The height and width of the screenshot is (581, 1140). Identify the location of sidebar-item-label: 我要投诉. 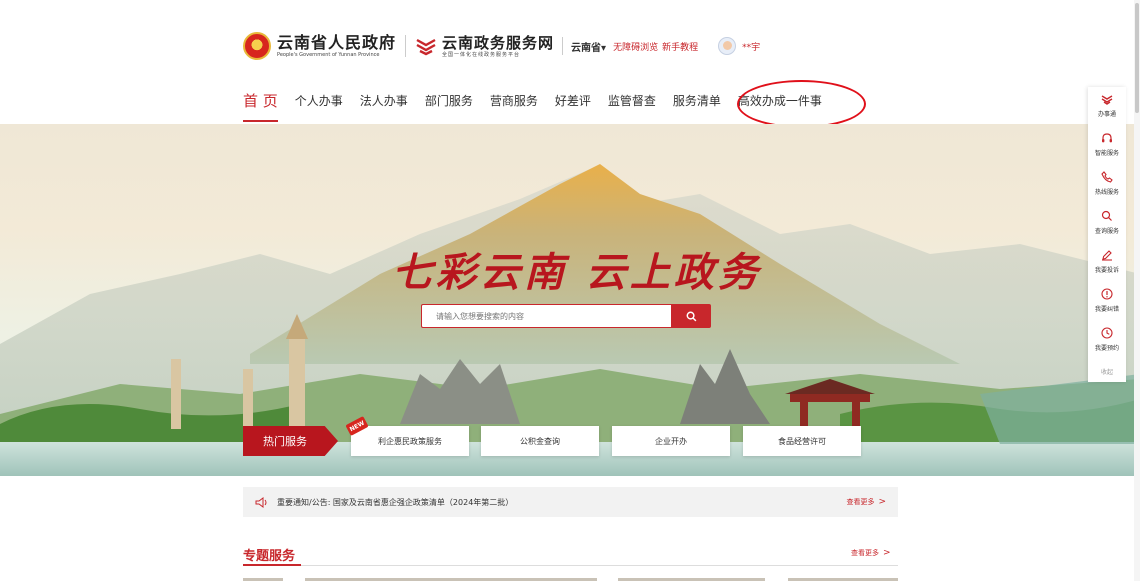
(1106, 270).